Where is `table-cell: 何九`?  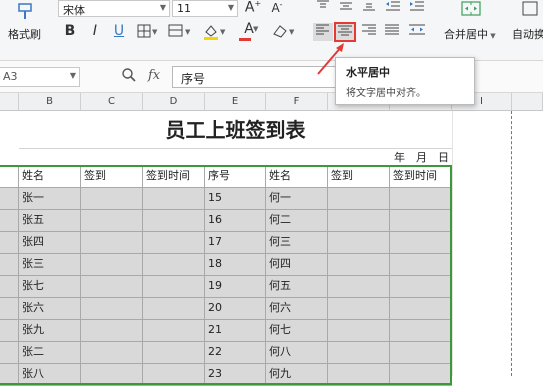 table-cell: 何九 is located at coordinates (297, 375).